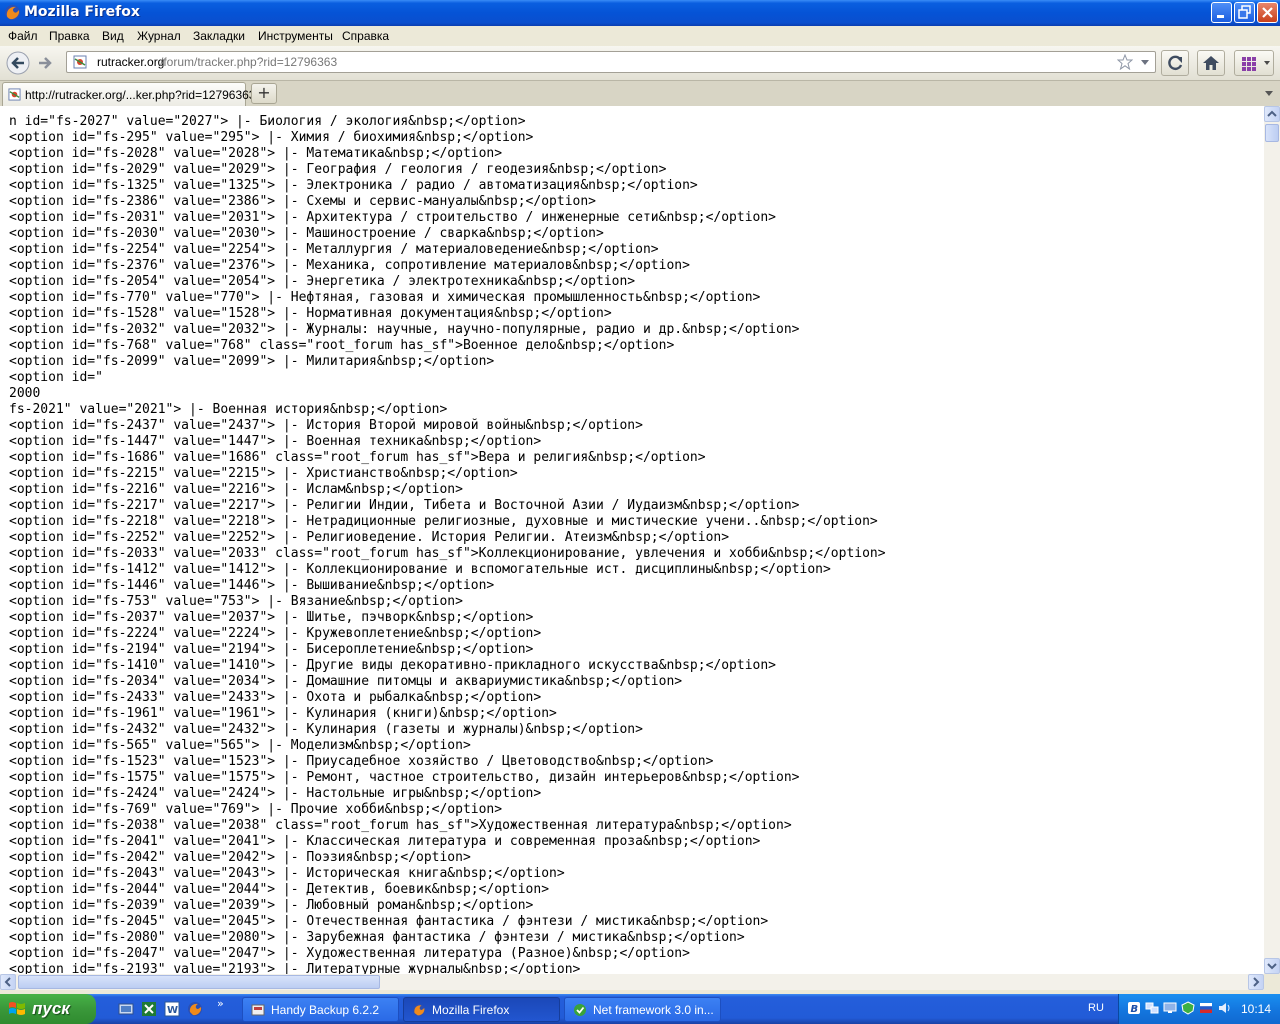  Describe the element at coordinates (1272, 133) in the screenshot. I see `vertical-scroll-thumb` at that location.